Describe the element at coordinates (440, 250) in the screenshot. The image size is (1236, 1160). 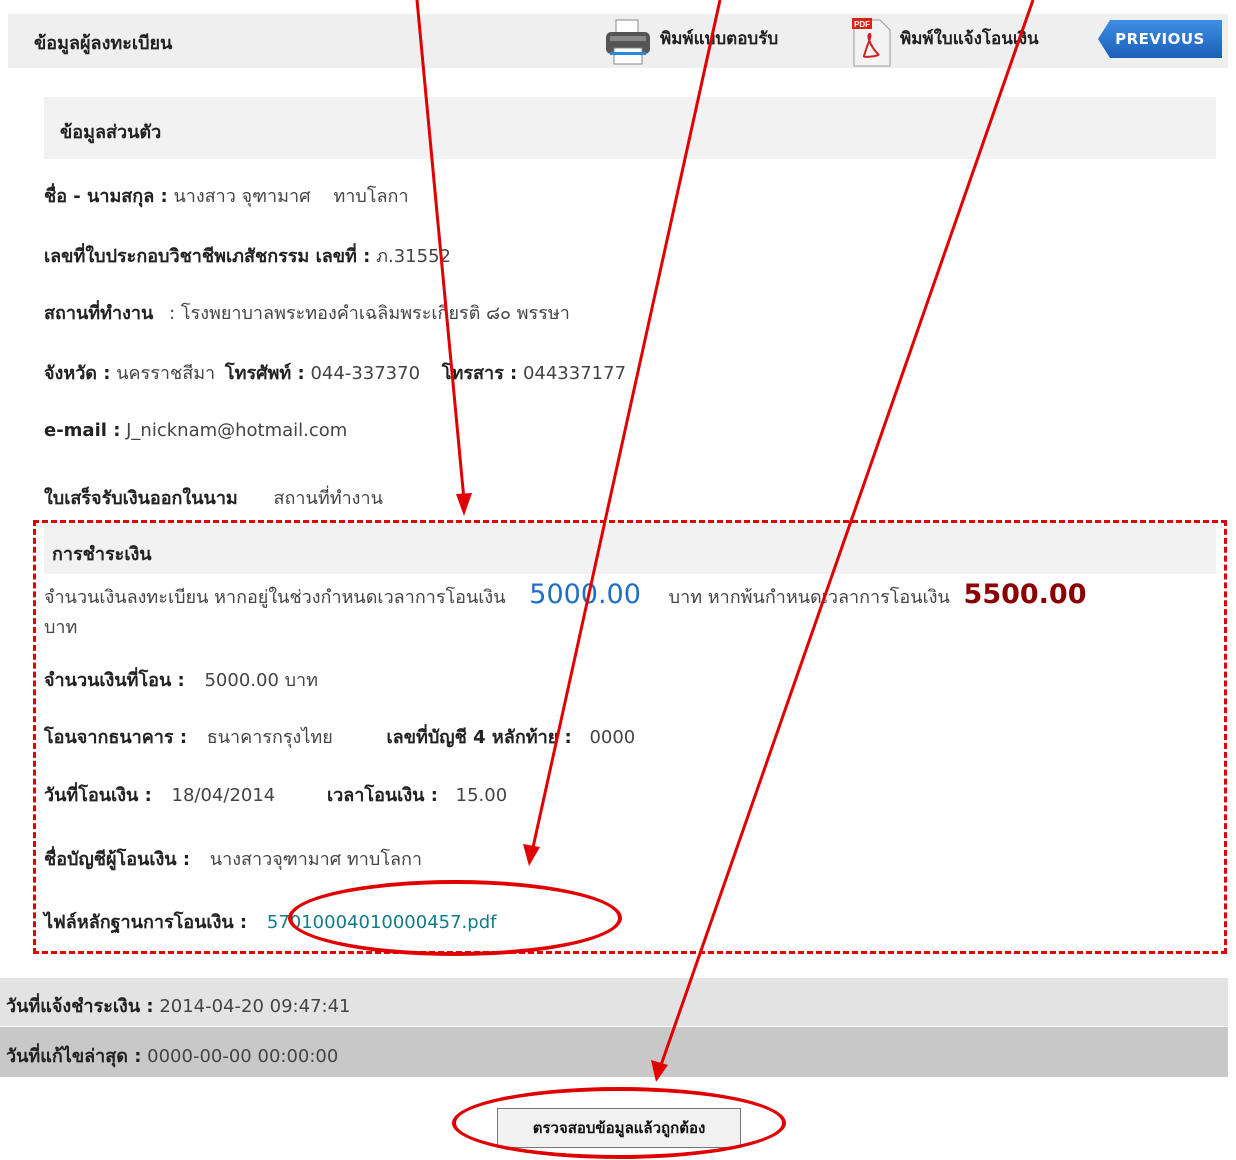
I see `arrow-to-payment-box` at that location.